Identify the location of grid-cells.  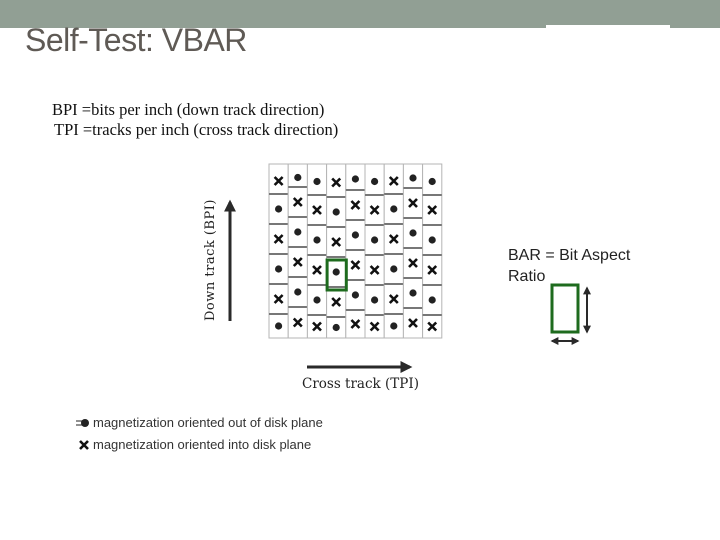
(355, 251).